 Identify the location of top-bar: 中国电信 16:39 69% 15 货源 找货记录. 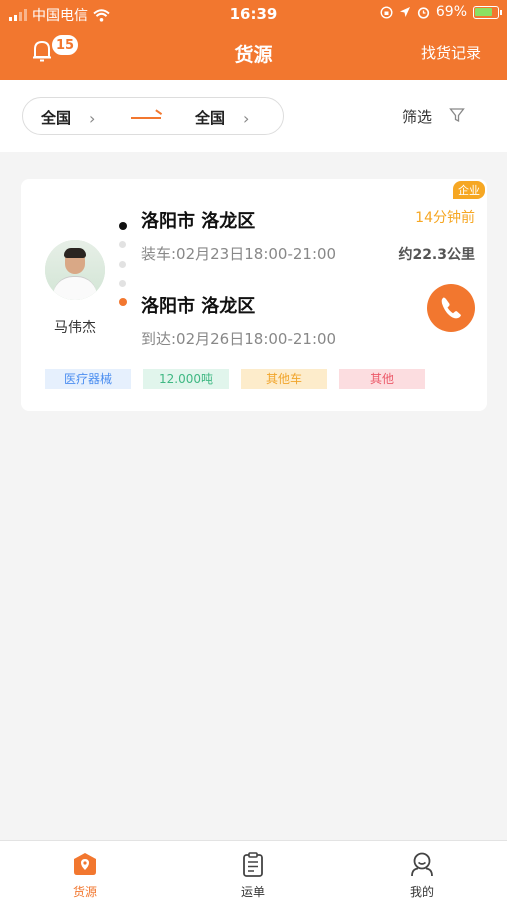
(253, 40).